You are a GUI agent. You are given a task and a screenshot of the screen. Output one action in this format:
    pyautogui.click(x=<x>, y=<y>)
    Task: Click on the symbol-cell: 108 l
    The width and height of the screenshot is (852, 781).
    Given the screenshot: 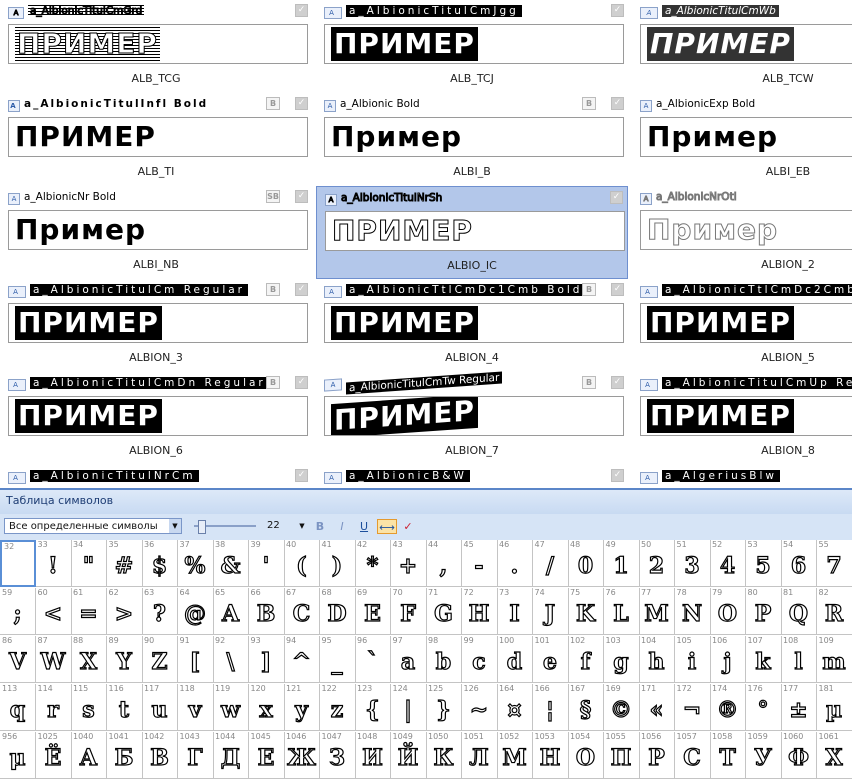 What is the action you would take?
    pyautogui.click(x=799, y=659)
    